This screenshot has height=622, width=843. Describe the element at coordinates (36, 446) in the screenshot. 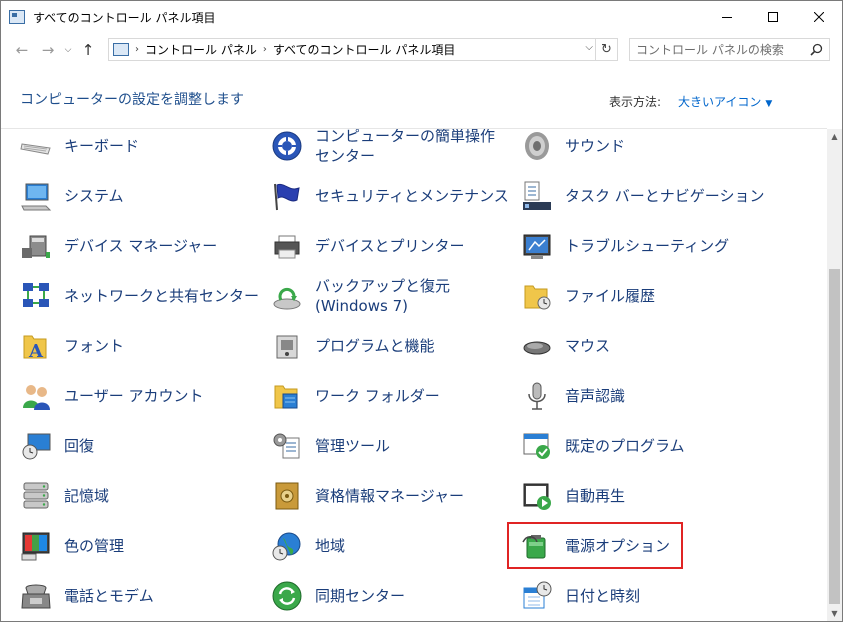

I see `recovery-icon` at that location.